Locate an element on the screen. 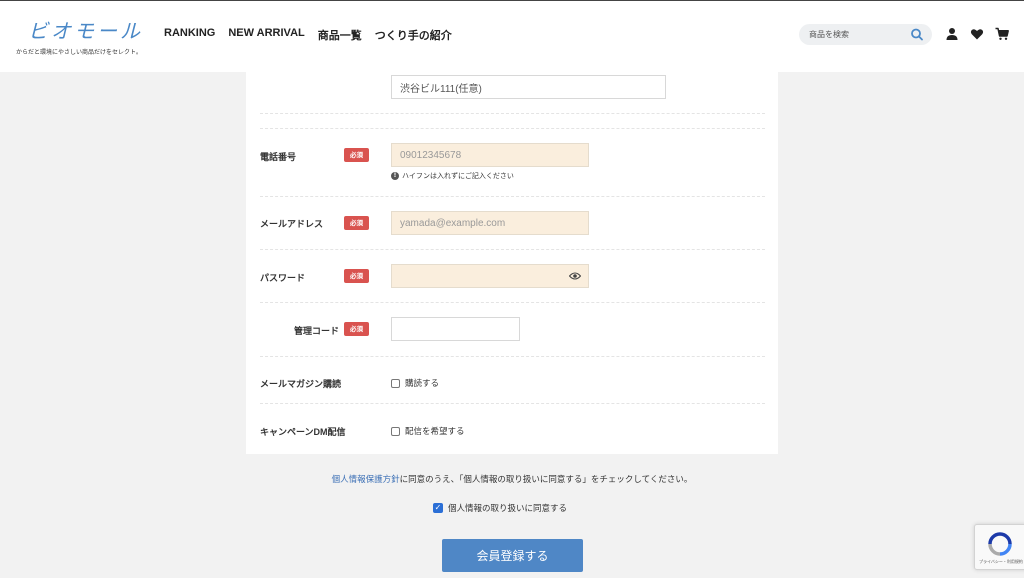  search-button is located at coordinates (917, 34).